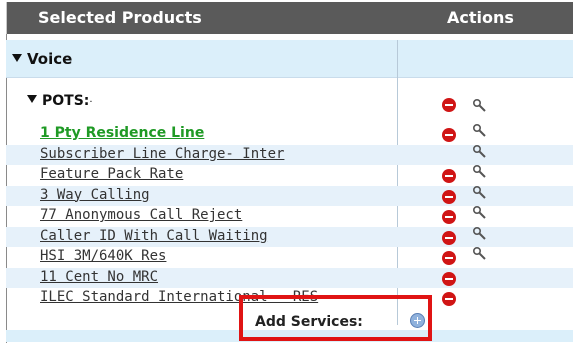  Describe the element at coordinates (289, 59) in the screenshot. I see `voice-group-row` at that location.